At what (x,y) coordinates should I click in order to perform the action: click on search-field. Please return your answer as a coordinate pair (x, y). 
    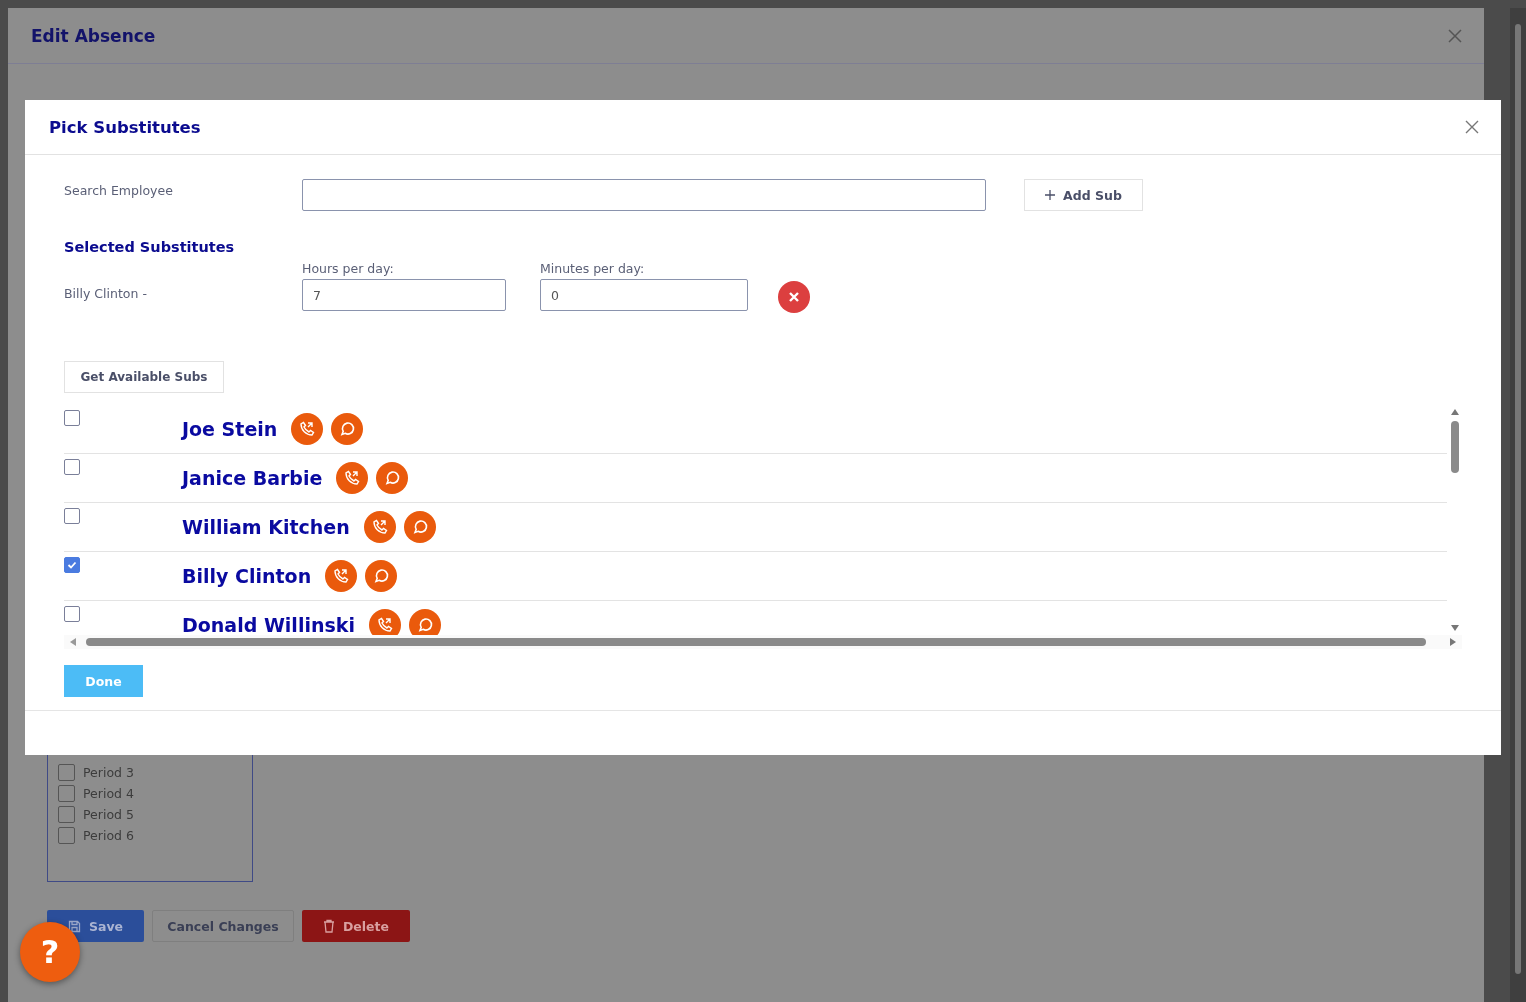
    Looking at the image, I should click on (644, 195).